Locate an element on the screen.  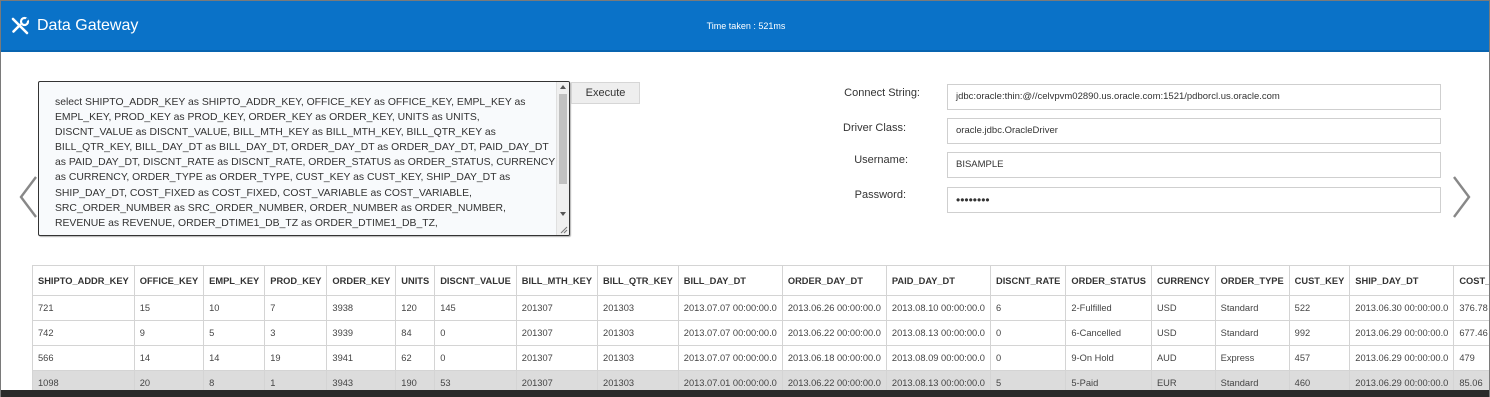
table-cell: 14 is located at coordinates (169, 358).